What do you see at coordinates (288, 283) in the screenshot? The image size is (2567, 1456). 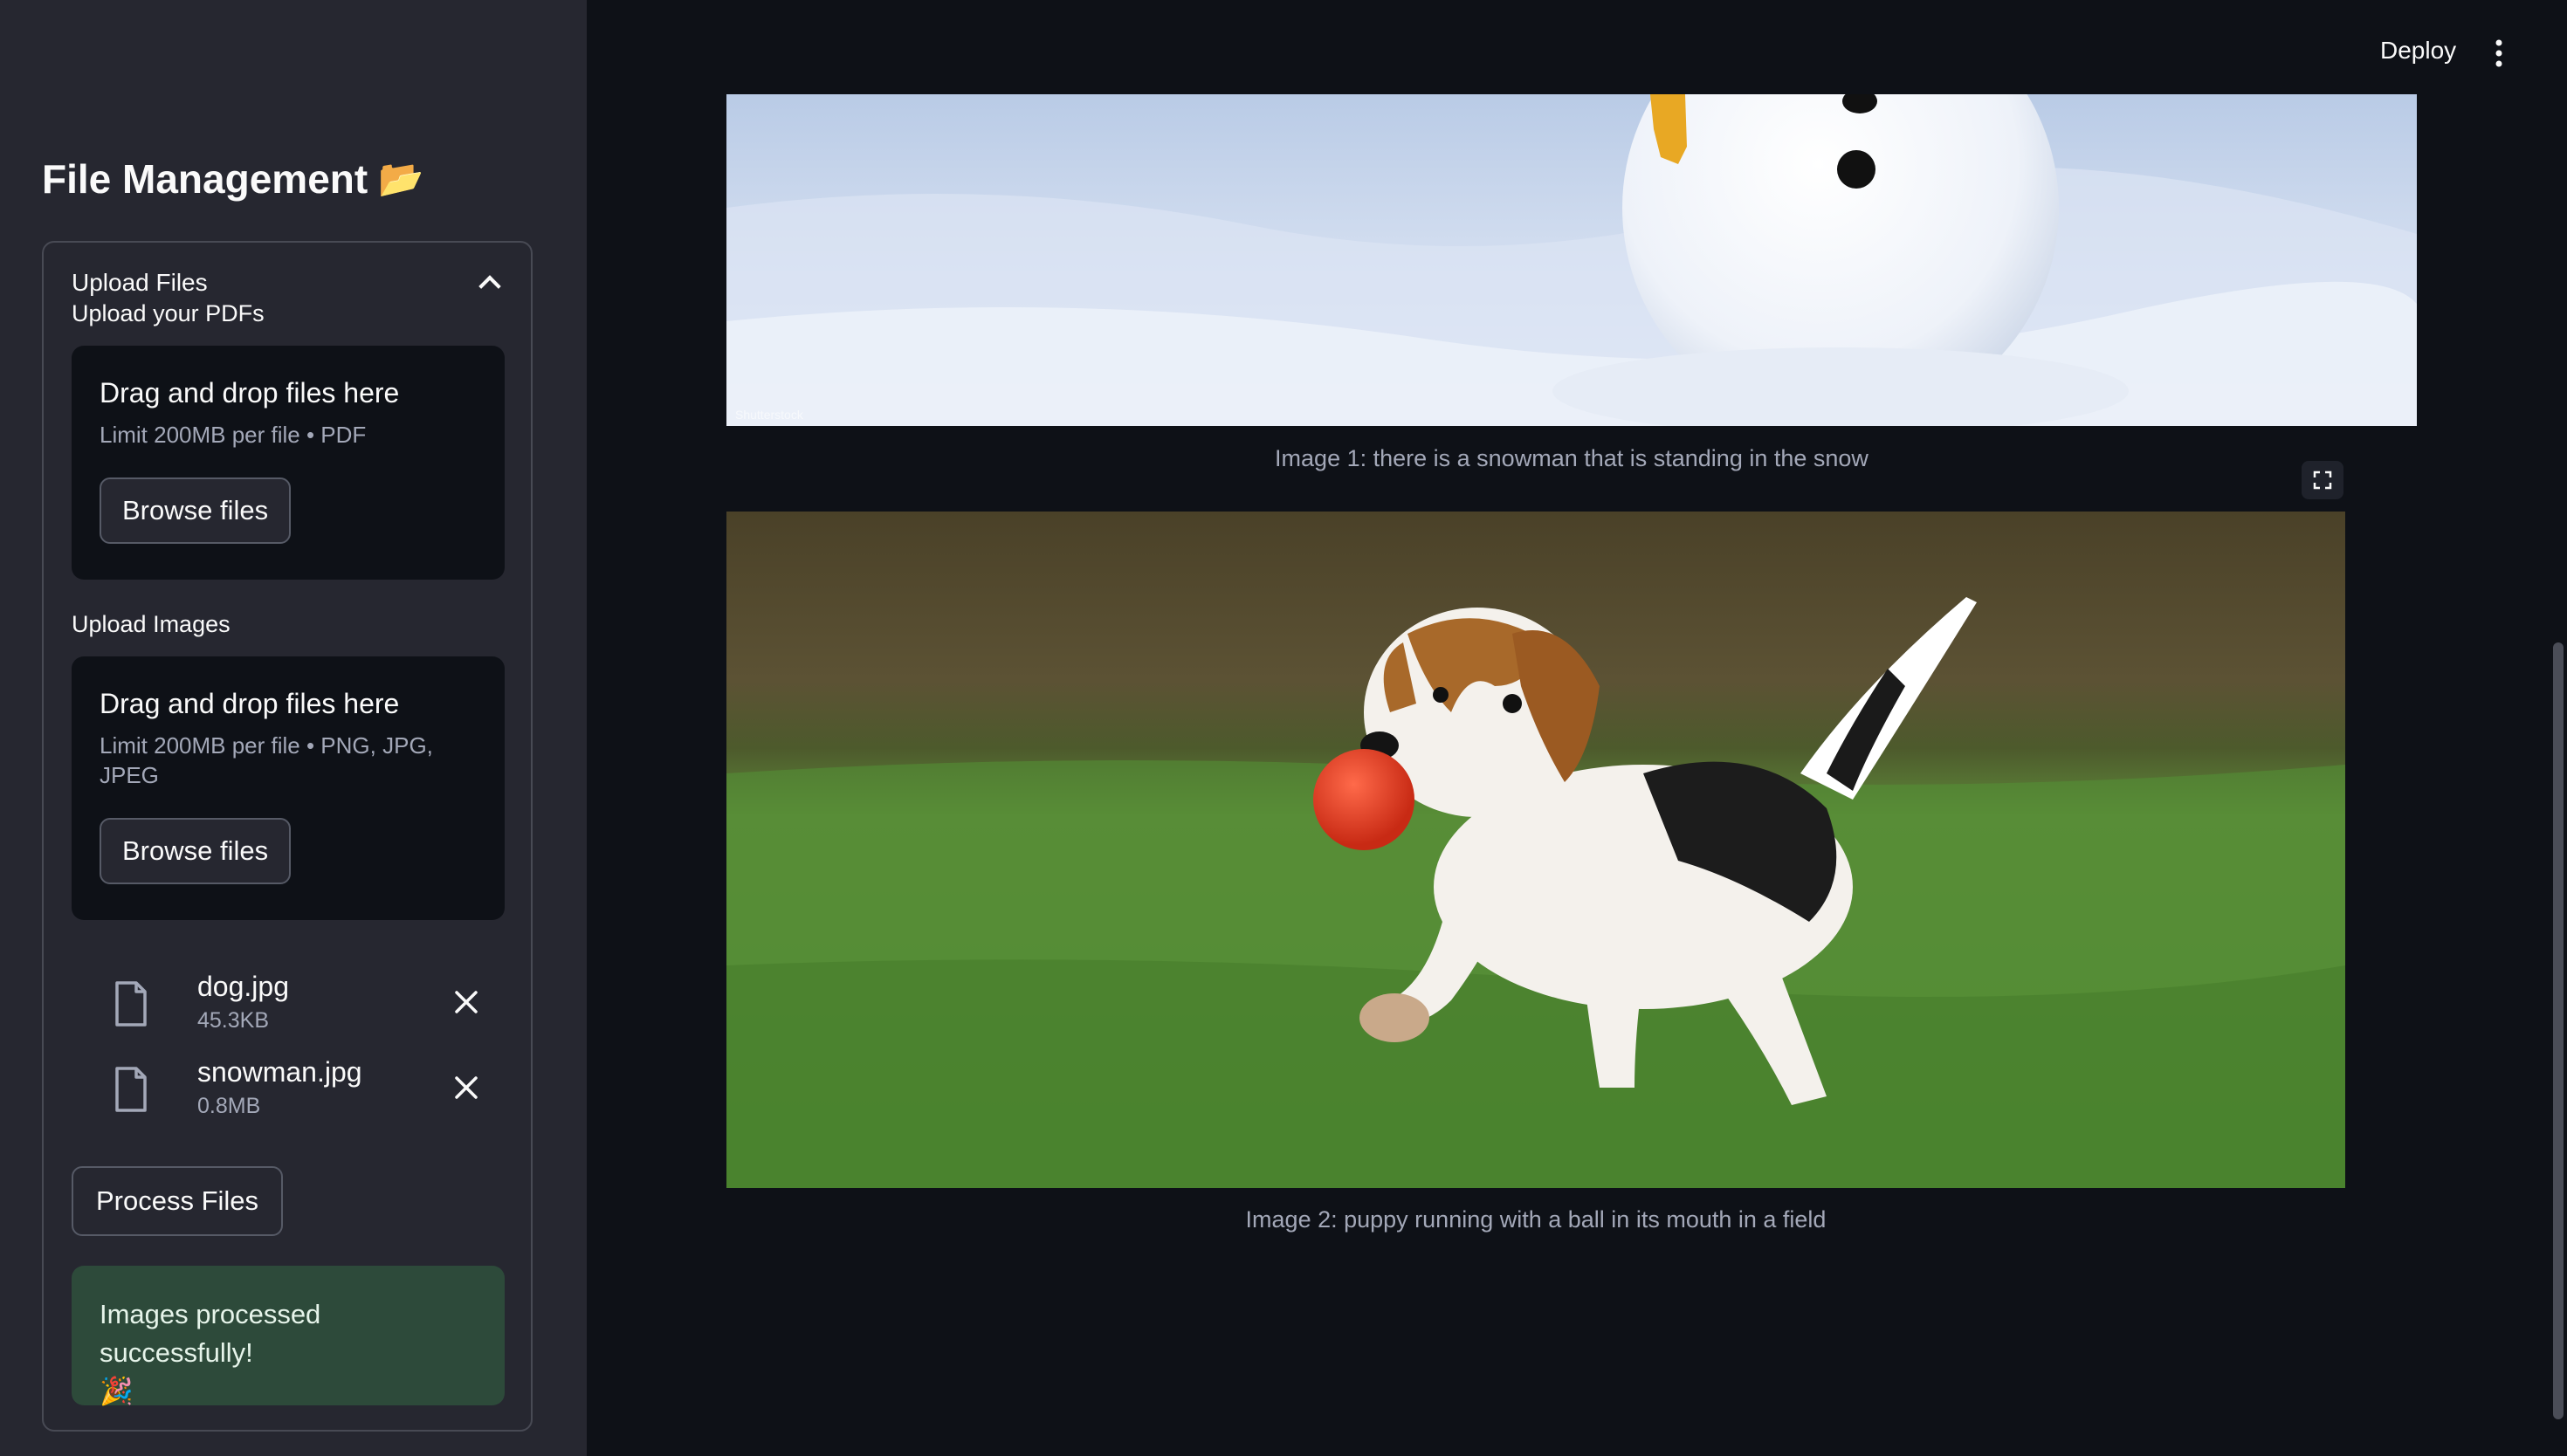 I see `expander-header: Upload Files` at bounding box center [288, 283].